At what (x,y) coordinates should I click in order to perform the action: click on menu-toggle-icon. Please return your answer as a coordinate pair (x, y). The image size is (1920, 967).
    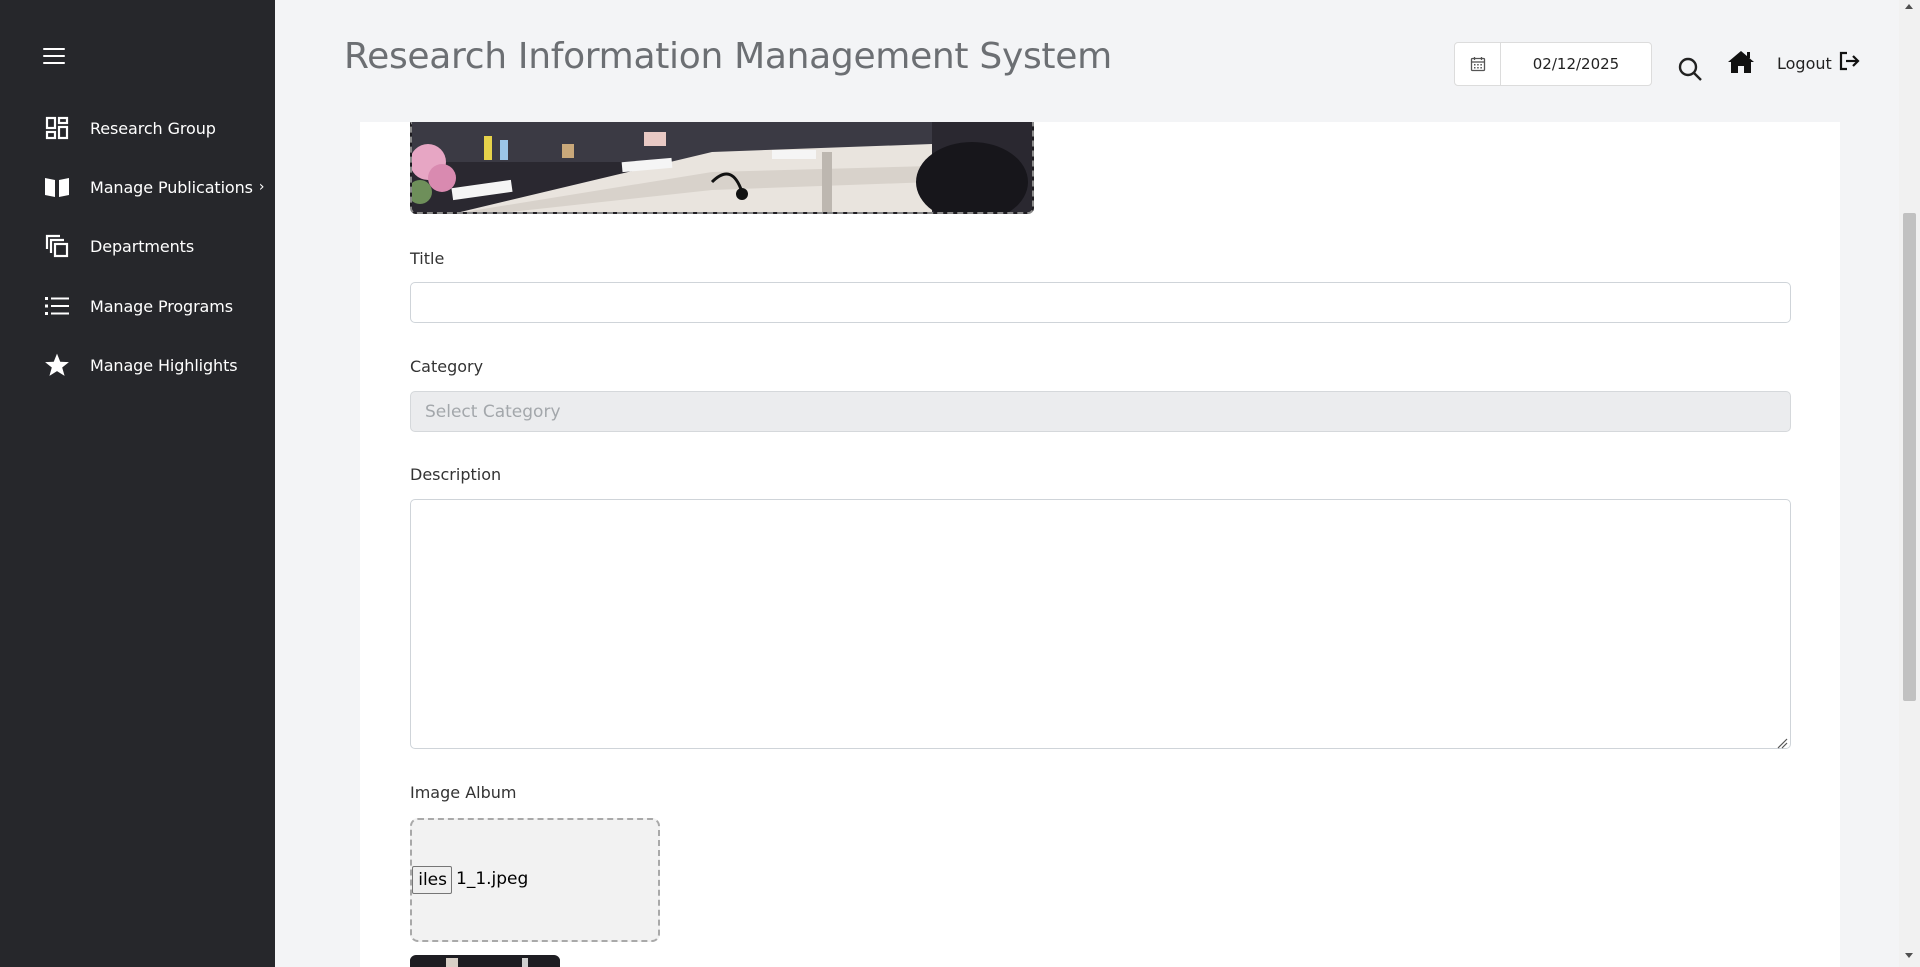
    Looking at the image, I should click on (54, 57).